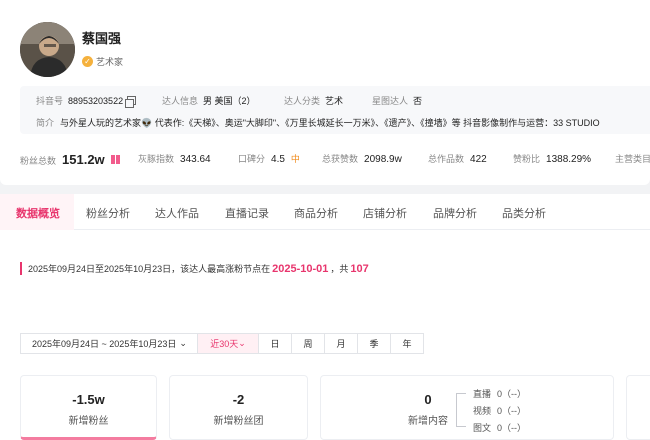 The height and width of the screenshot is (440, 650). What do you see at coordinates (527, 159) in the screenshot?
I see `stat-ratio-label: 赞粉比` at bounding box center [527, 159].